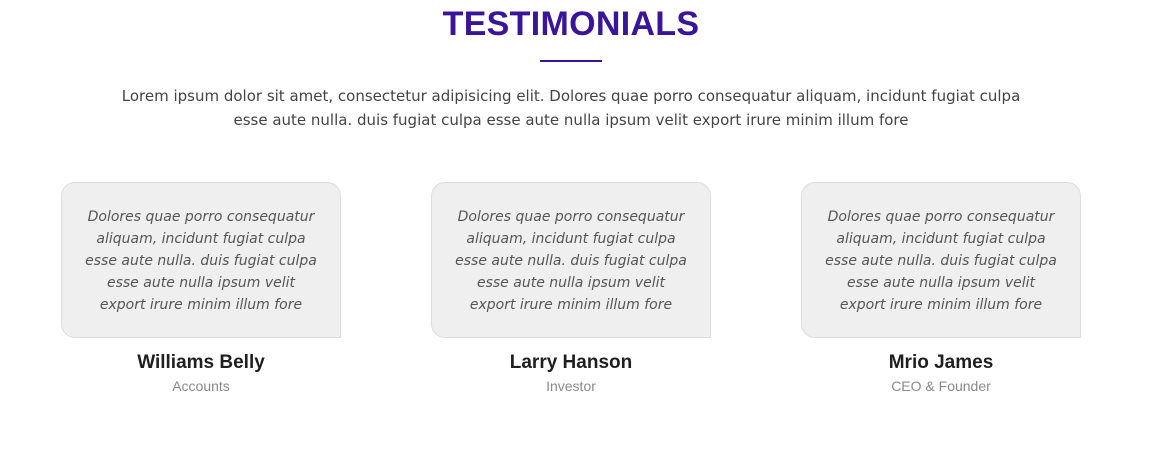 Image resolution: width=1160 pixels, height=471 pixels. I want to click on testimonial-name: Williams Belly, so click(201, 362).